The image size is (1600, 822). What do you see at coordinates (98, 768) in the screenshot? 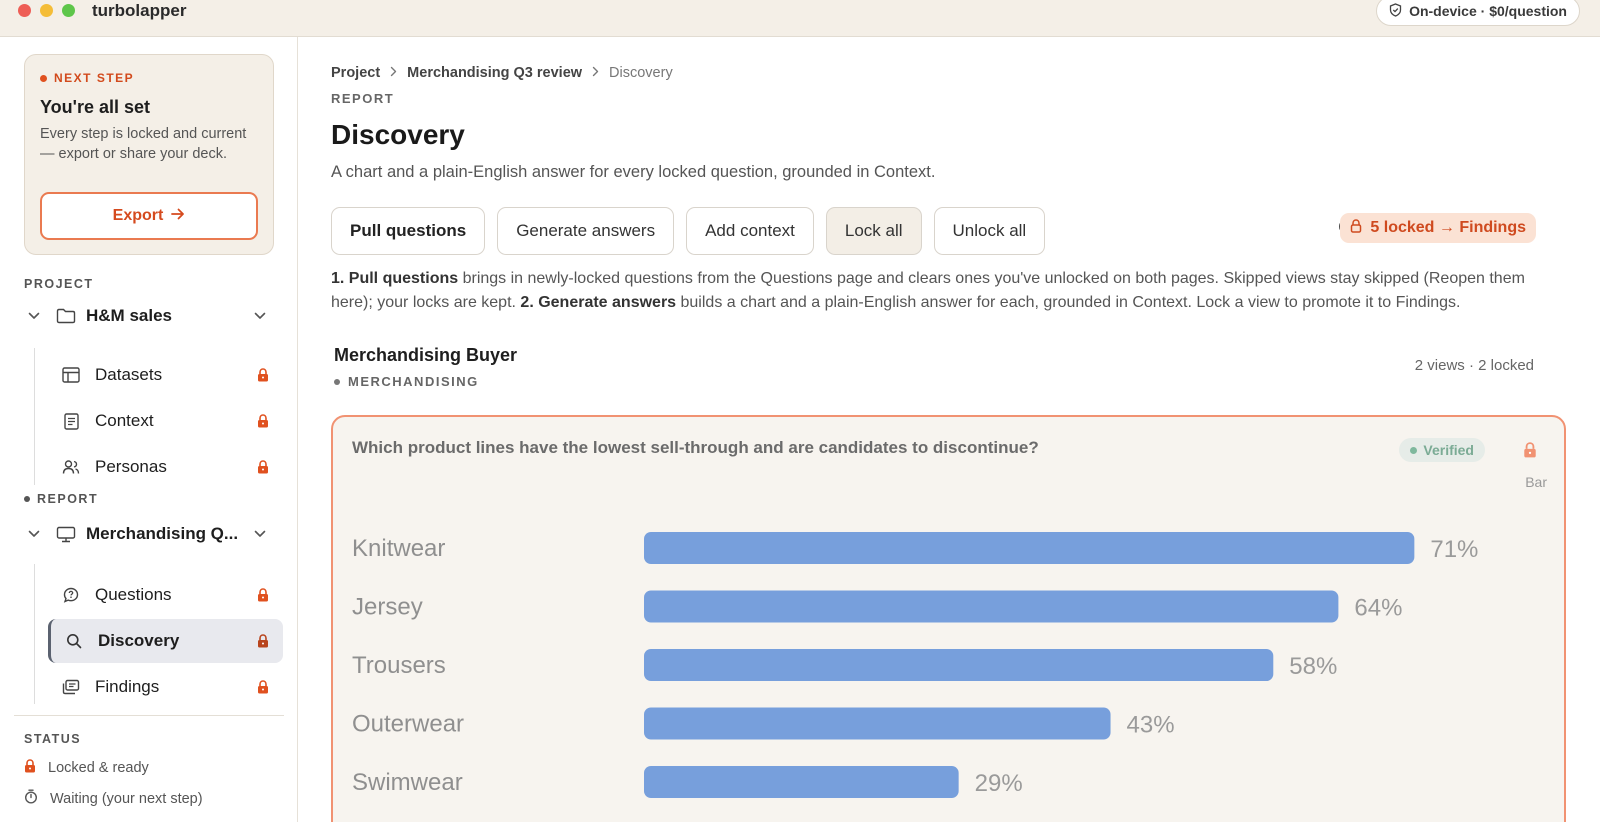
I see `status-label: Locked & ready` at bounding box center [98, 768].